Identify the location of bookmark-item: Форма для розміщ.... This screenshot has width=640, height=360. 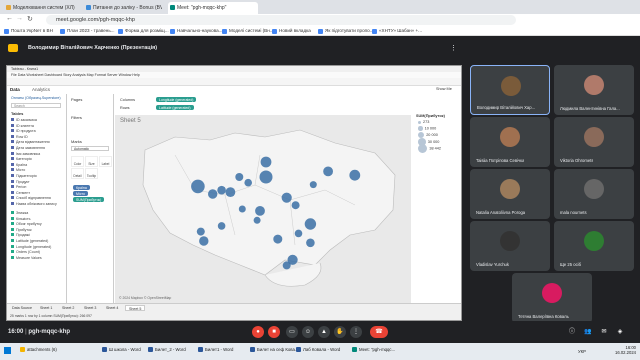
(143, 31).